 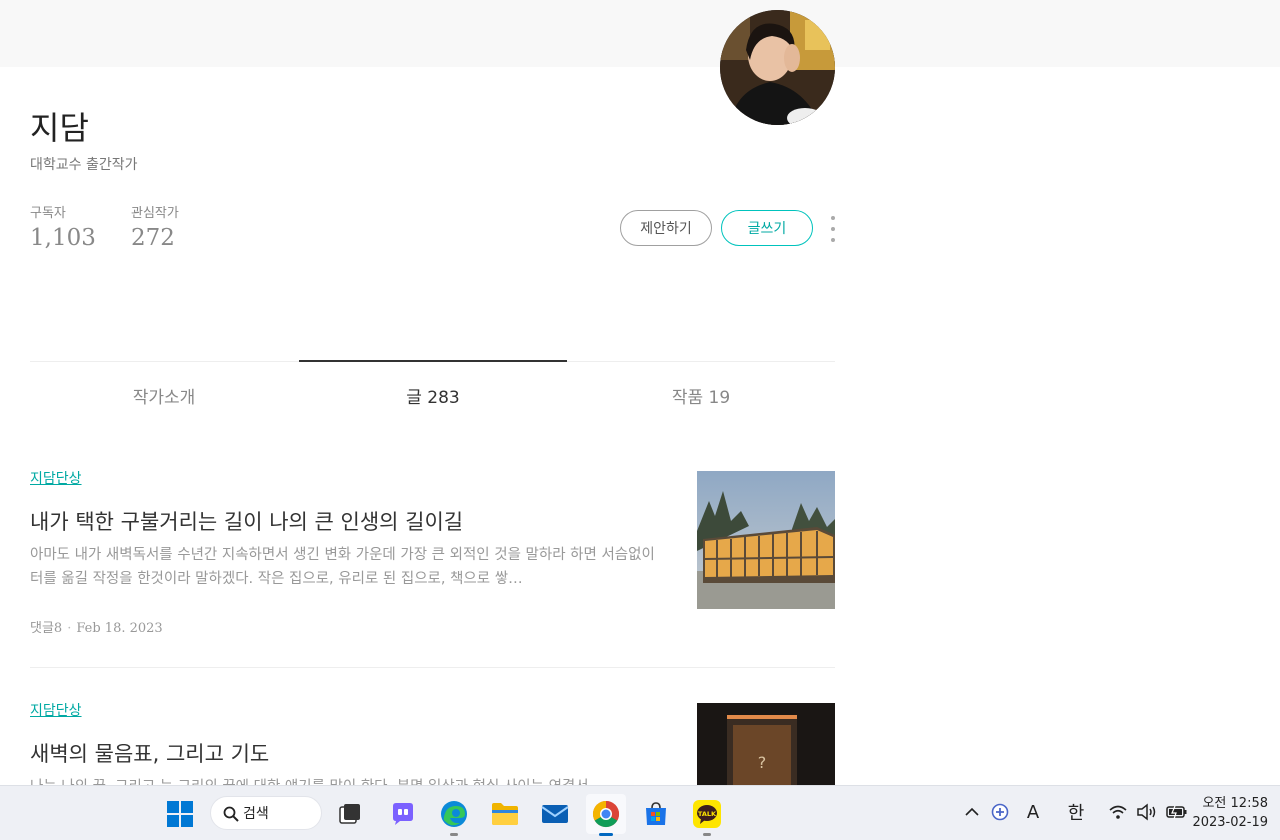 I want to click on ime-letter: A, so click(x=1033, y=812).